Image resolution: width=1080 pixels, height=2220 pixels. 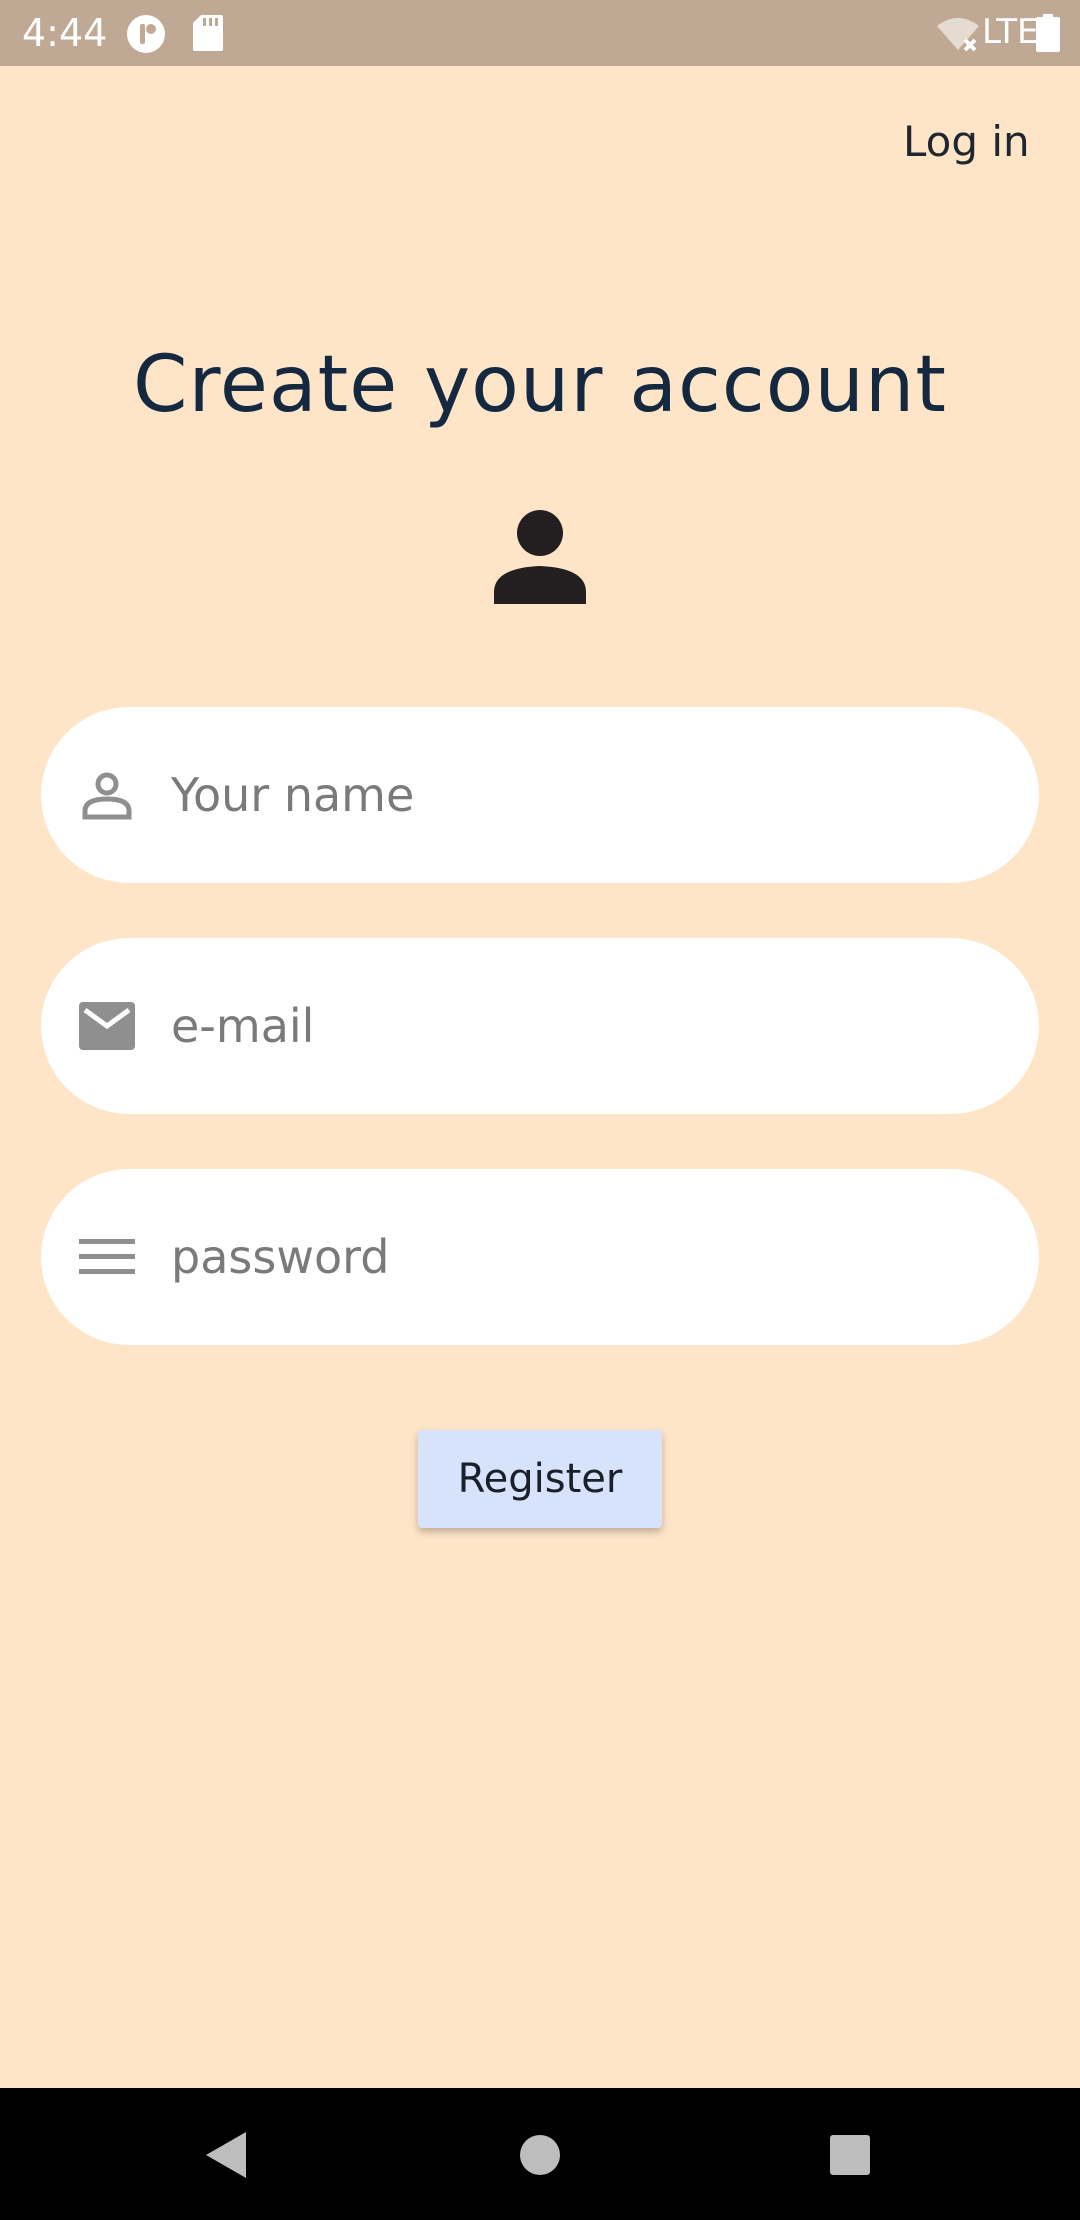 I want to click on name-input, so click(x=581, y=795).